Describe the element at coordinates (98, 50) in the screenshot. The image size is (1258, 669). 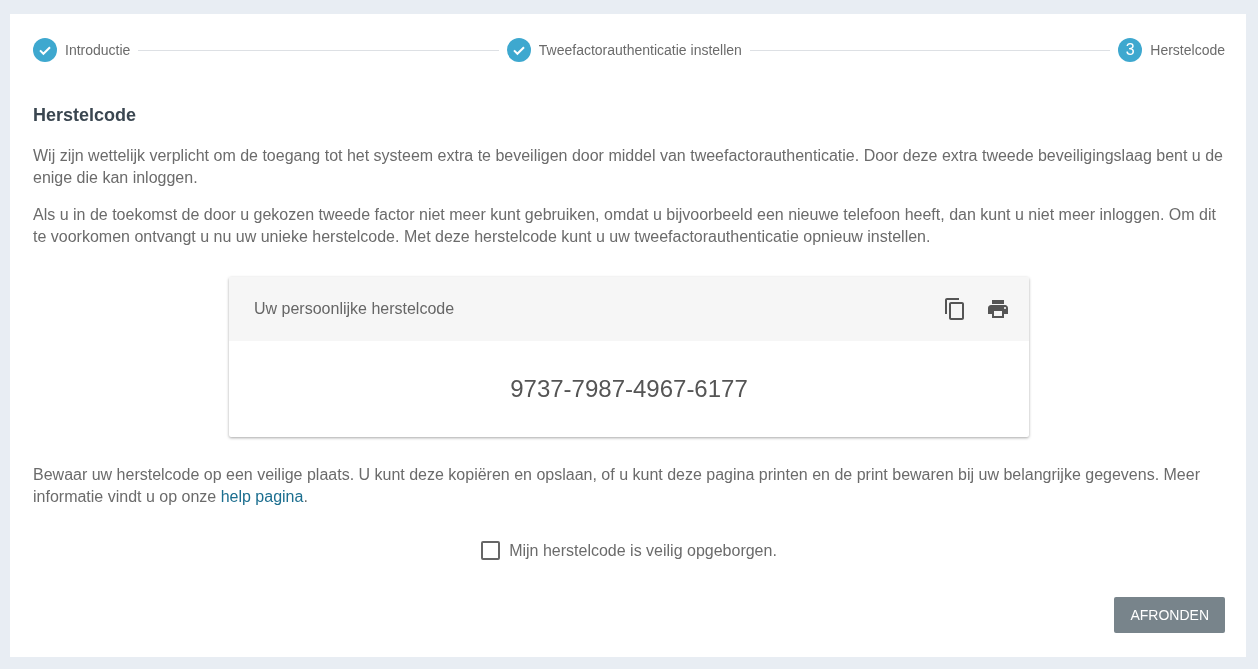
I see `step-label: Introductie` at that location.